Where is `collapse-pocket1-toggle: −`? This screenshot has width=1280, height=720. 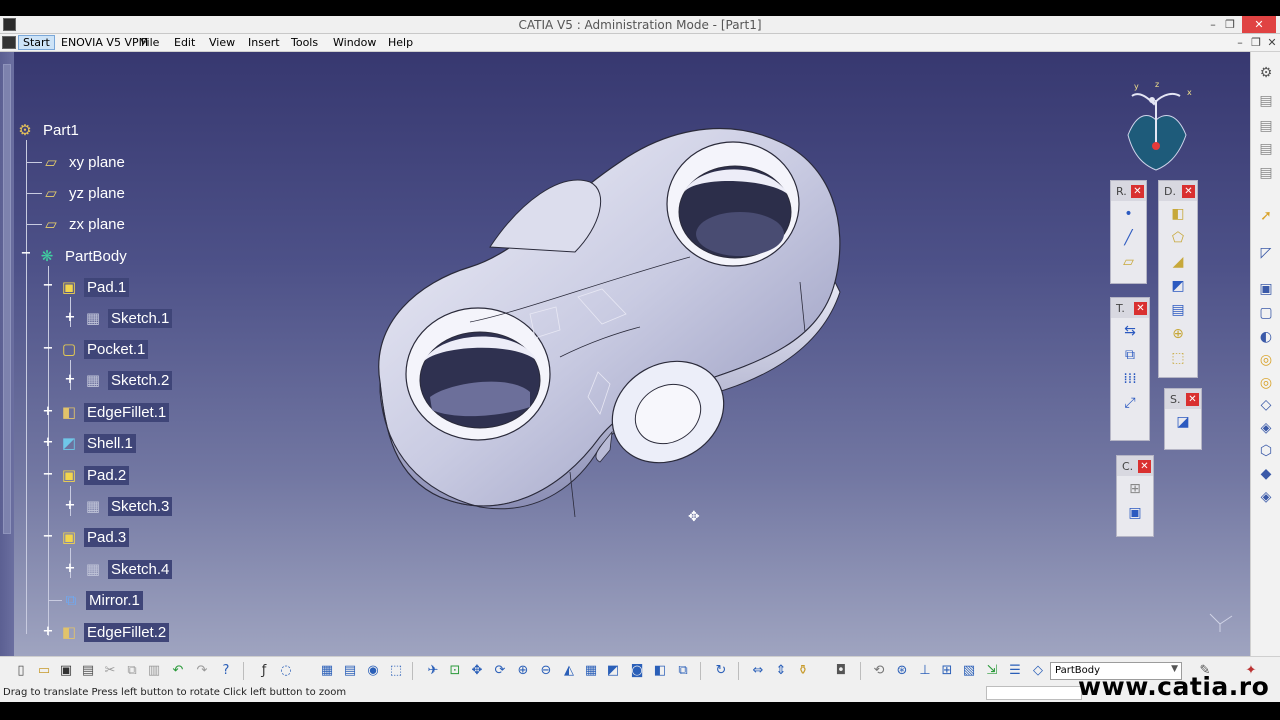
collapse-pocket1-toggle: − is located at coordinates (48, 348).